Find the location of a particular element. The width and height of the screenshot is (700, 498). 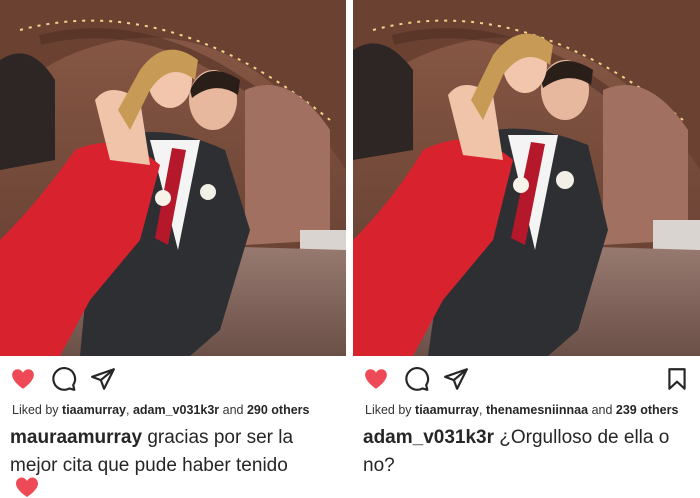

liker-username: adam_v031k3r is located at coordinates (176, 410).